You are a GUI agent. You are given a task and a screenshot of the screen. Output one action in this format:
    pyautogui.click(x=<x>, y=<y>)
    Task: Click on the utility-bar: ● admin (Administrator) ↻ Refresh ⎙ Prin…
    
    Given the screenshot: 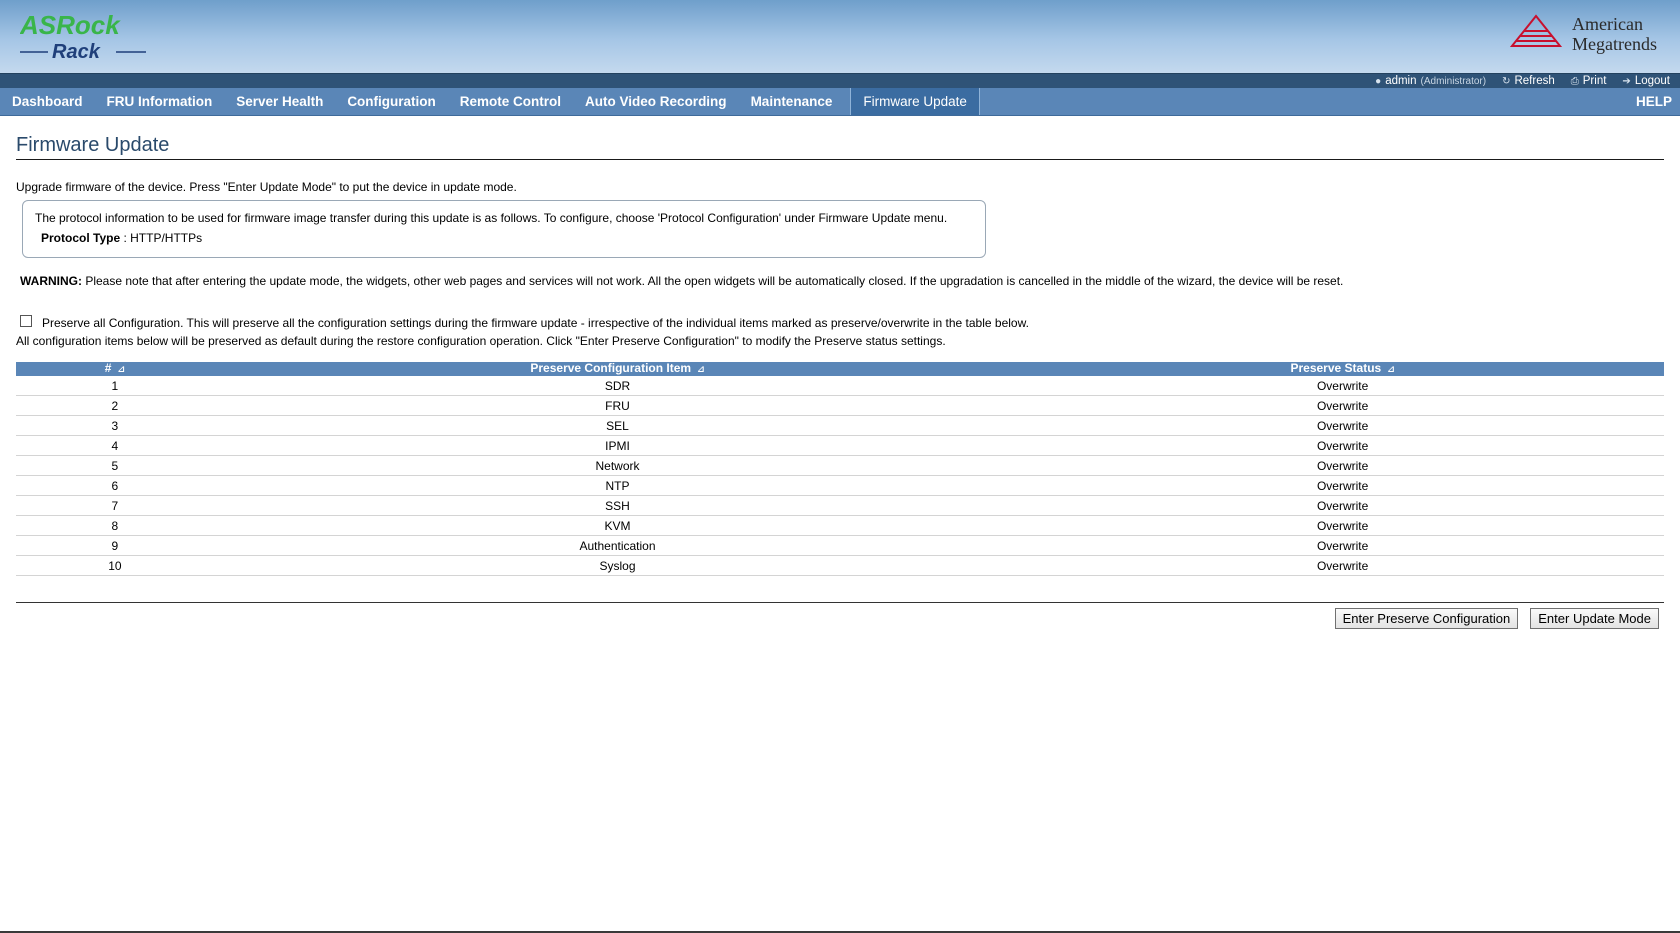 What is the action you would take?
    pyautogui.click(x=840, y=80)
    